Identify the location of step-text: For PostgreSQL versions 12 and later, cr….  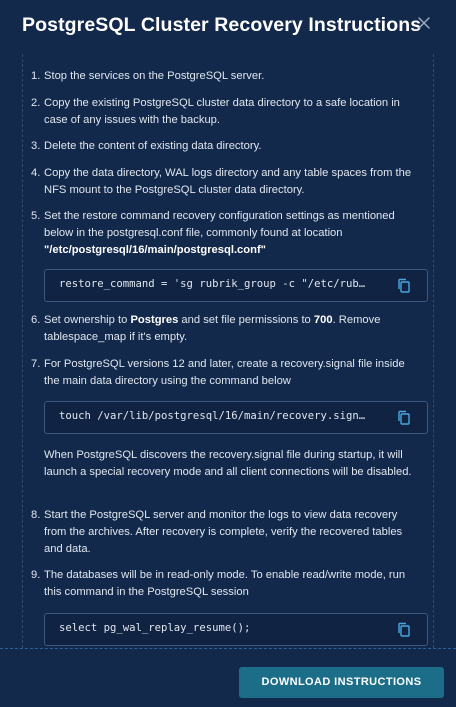
(224, 372).